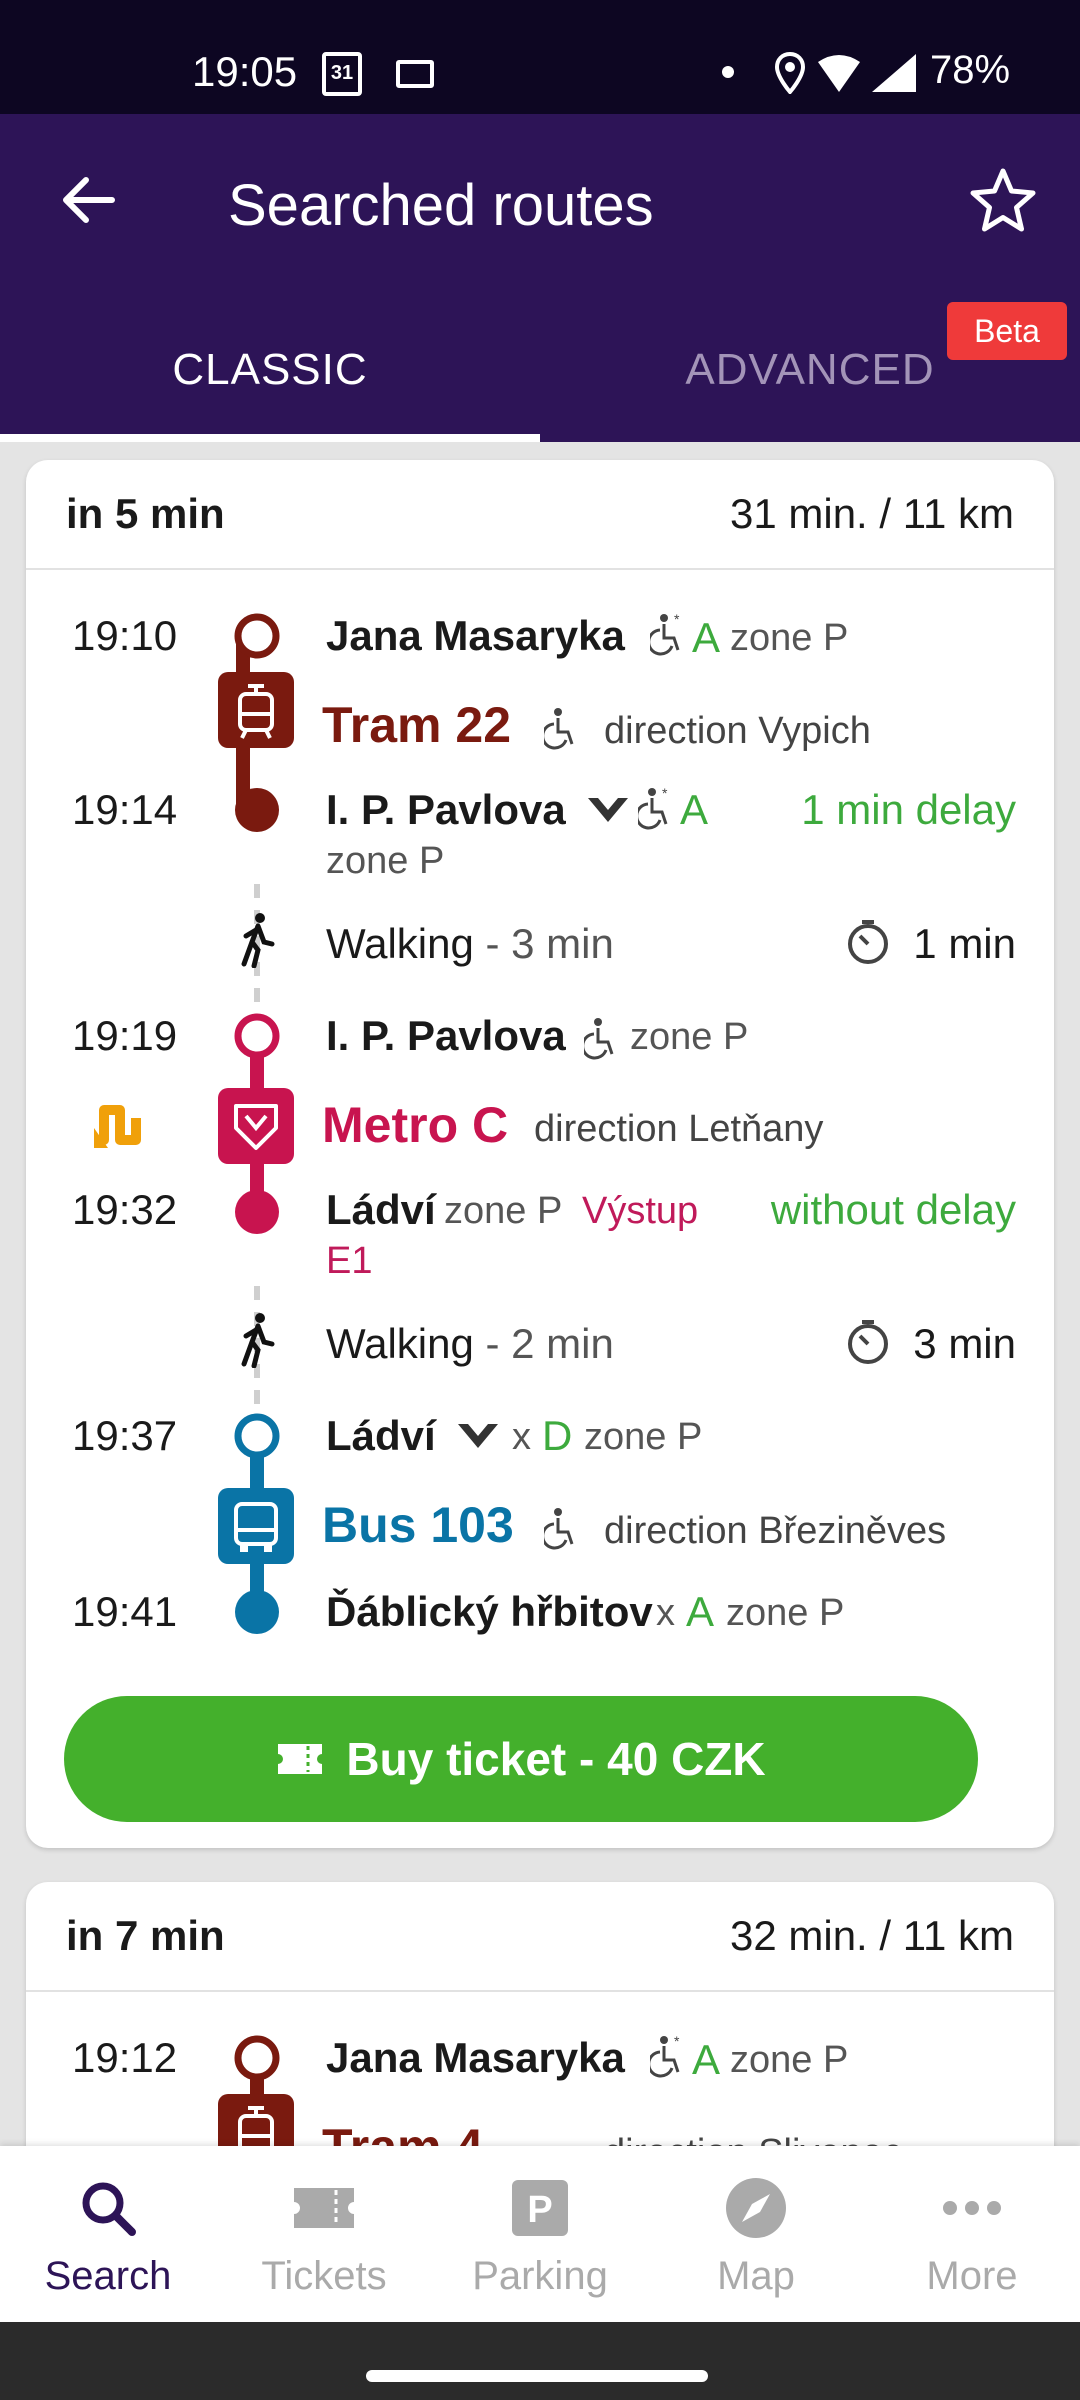 This screenshot has width=1080, height=2400. I want to click on tram-delay: 1 min delay, so click(908, 809).